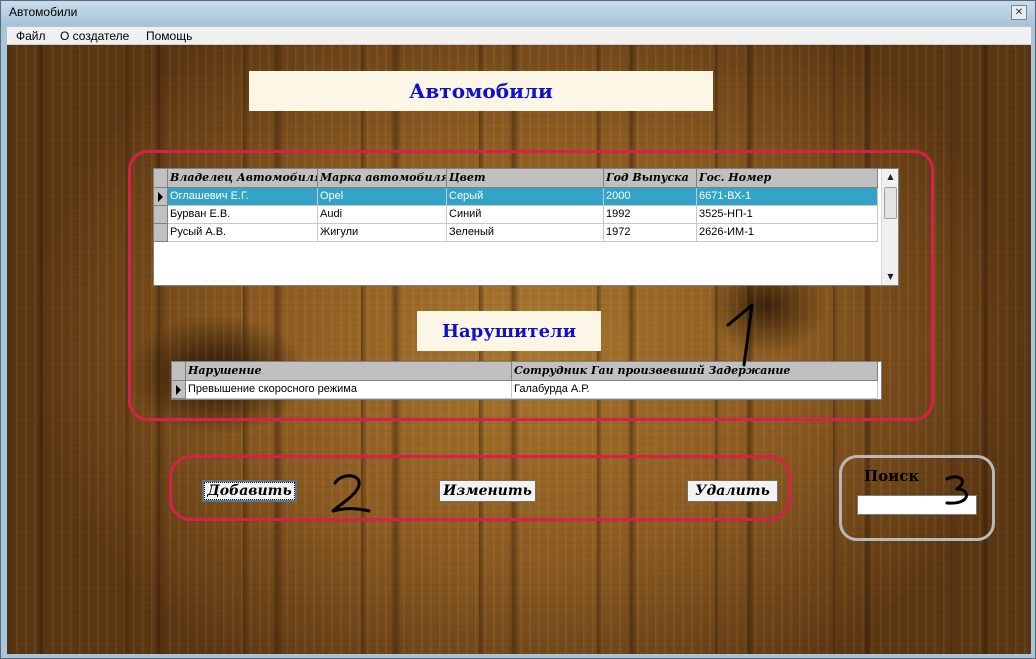 This screenshot has height=659, width=1036. What do you see at coordinates (243, 233) in the screenshot?
I see `table-cell: Русый А.В.` at bounding box center [243, 233].